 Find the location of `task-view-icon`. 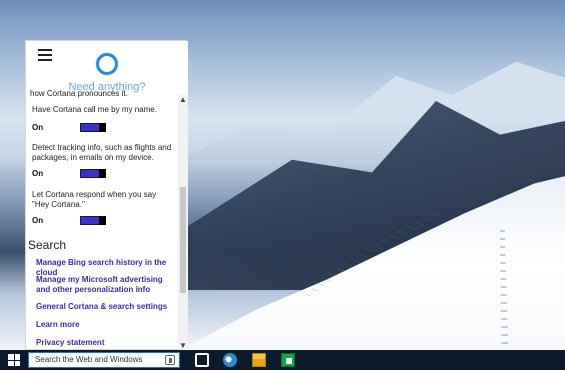

task-view-icon is located at coordinates (202, 360).